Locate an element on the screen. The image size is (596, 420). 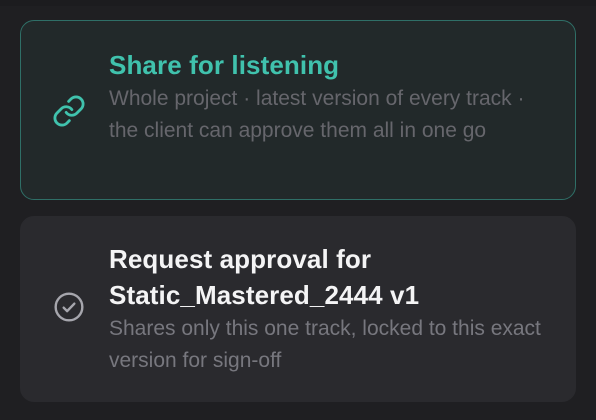
check-circle-icon is located at coordinates (69, 307).